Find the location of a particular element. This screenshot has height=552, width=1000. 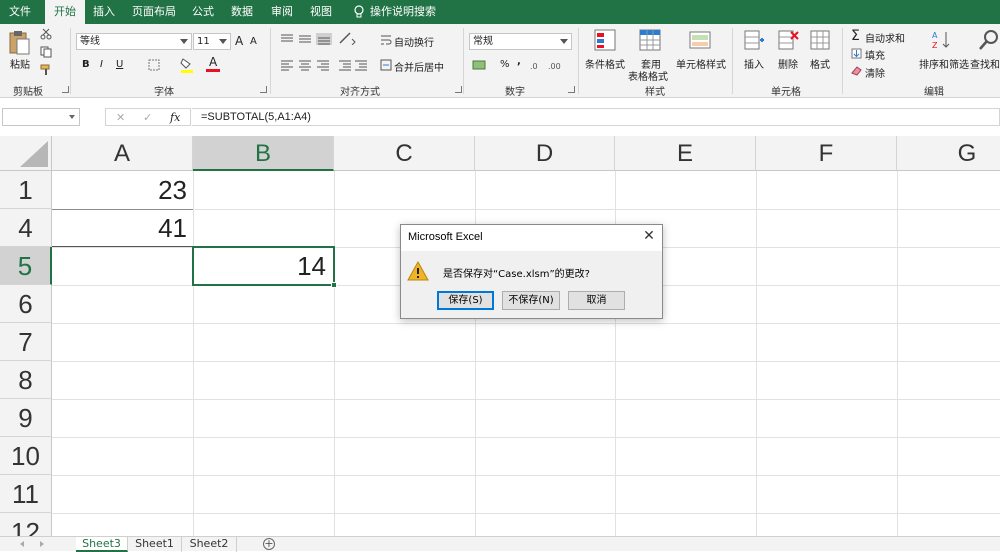

save-button: 保存(S) is located at coordinates (465, 300).